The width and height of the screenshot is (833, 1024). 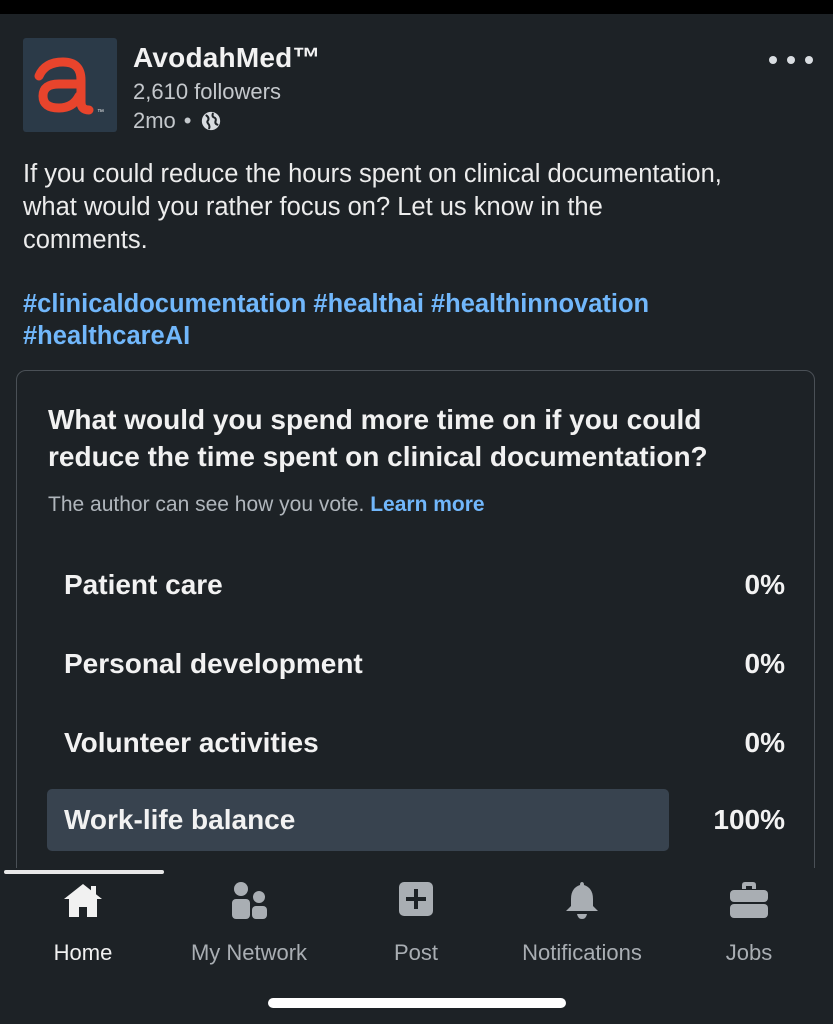 I want to click on poll-note-text: The author can see how you vote., so click(x=206, y=504).